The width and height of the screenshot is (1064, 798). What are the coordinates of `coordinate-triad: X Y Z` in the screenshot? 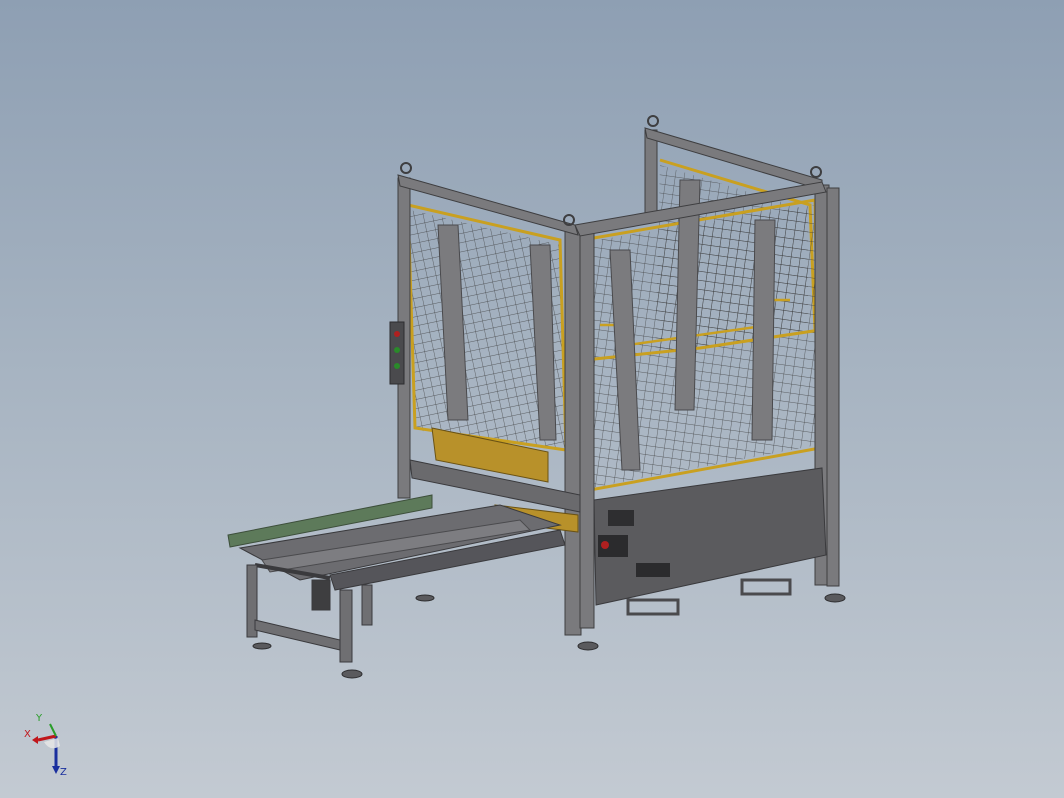 It's located at (48, 748).